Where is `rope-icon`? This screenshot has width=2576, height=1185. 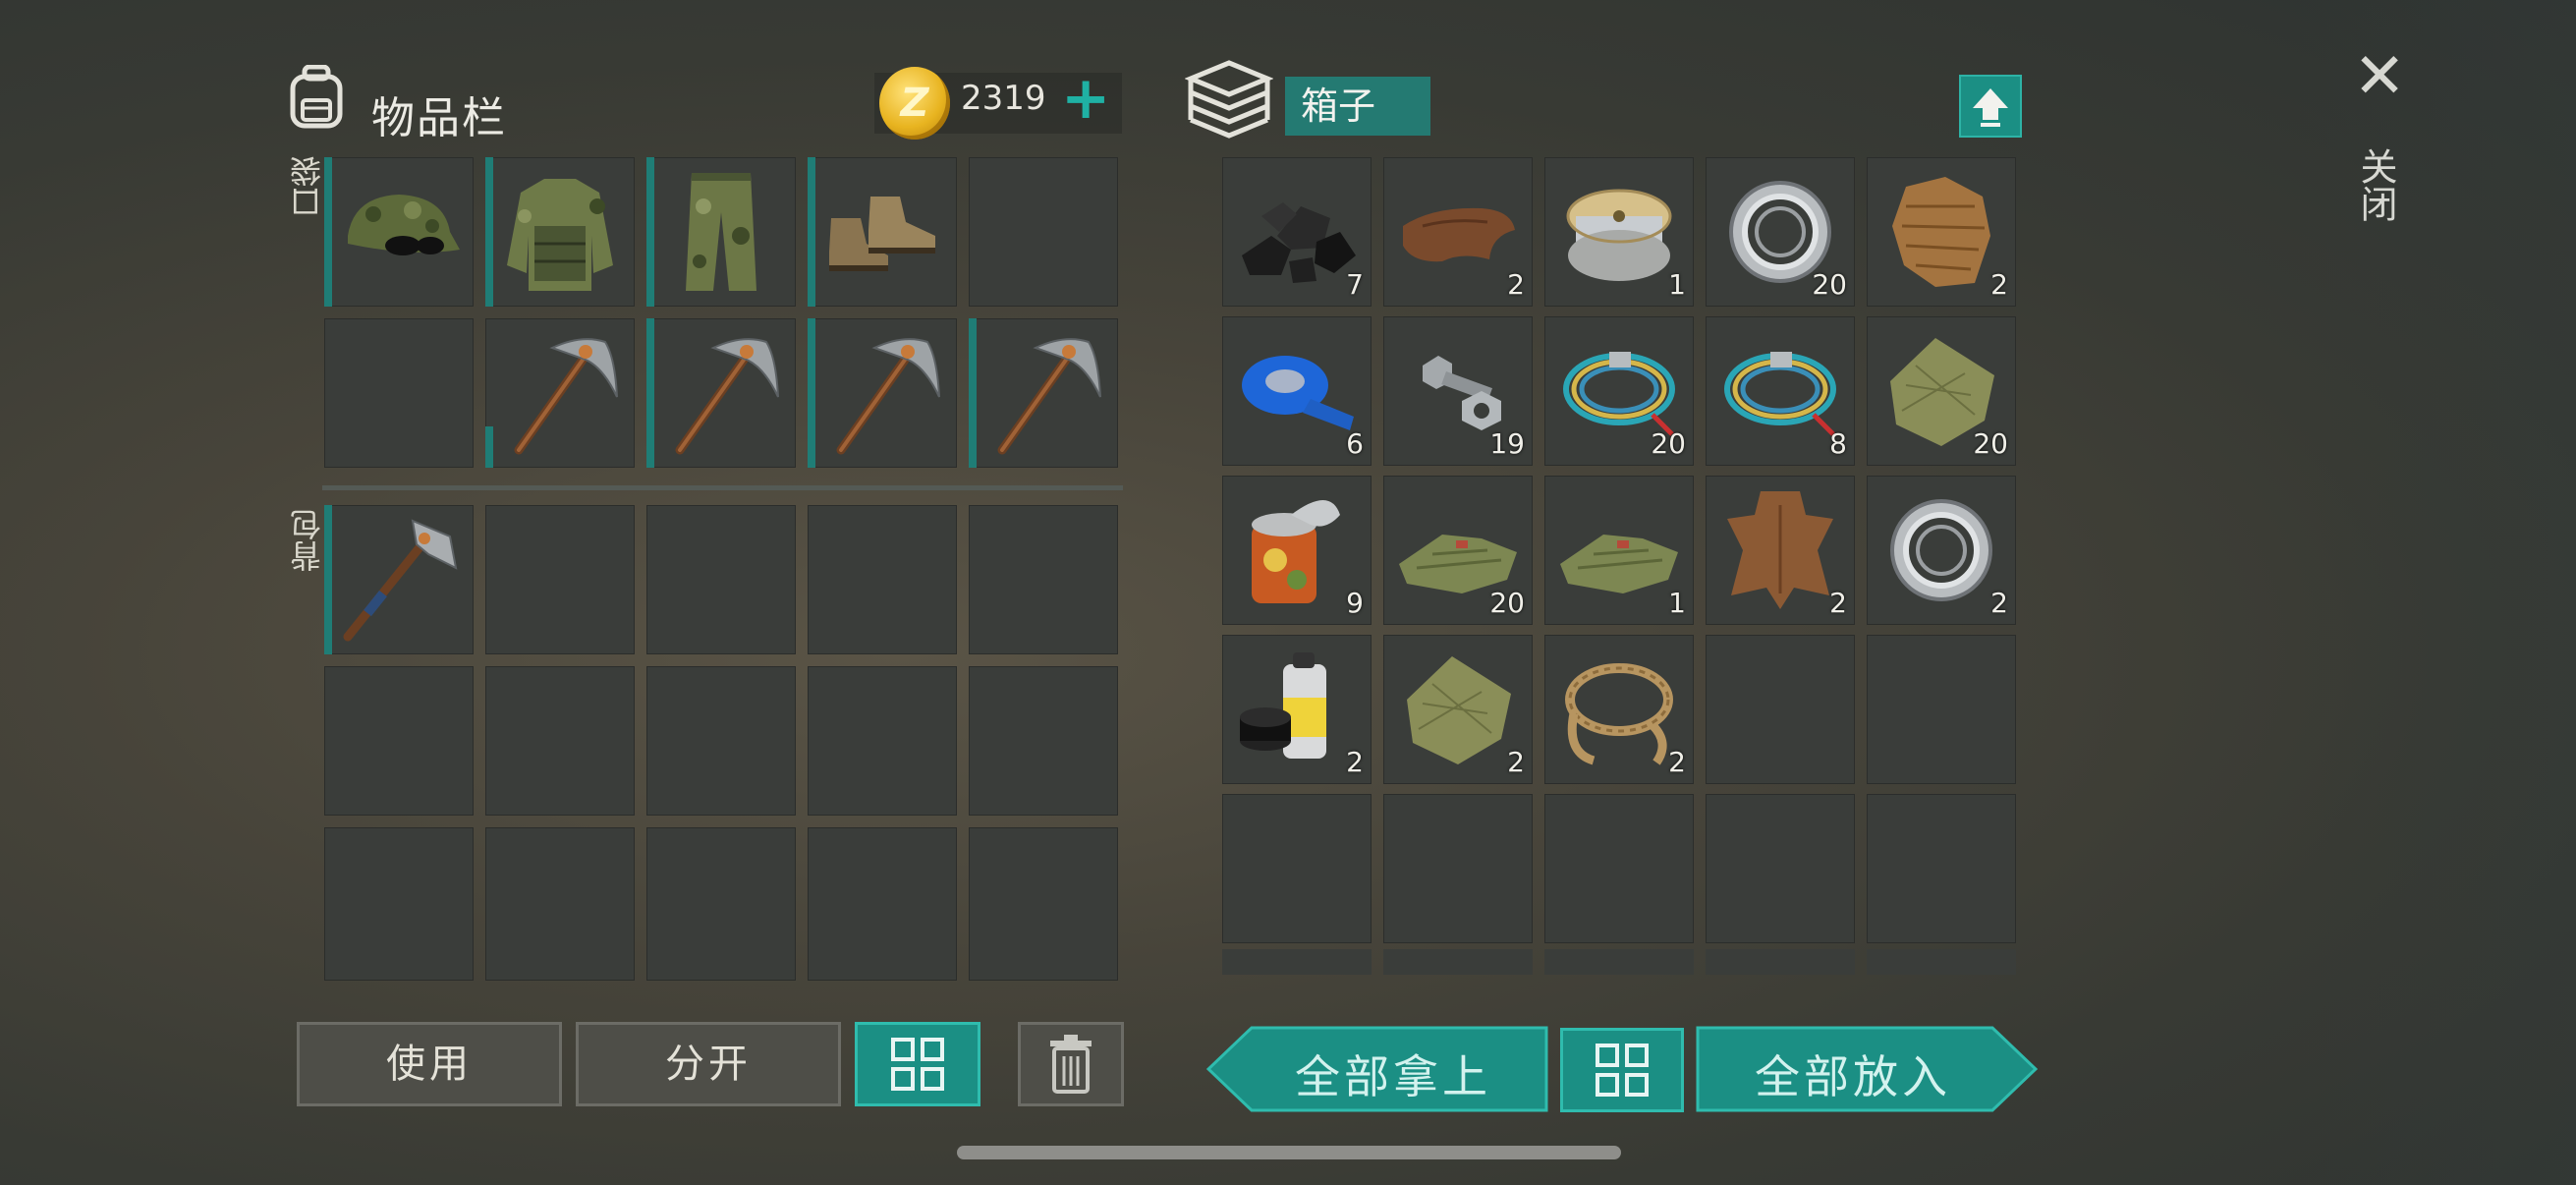
rope-icon is located at coordinates (1619, 710).